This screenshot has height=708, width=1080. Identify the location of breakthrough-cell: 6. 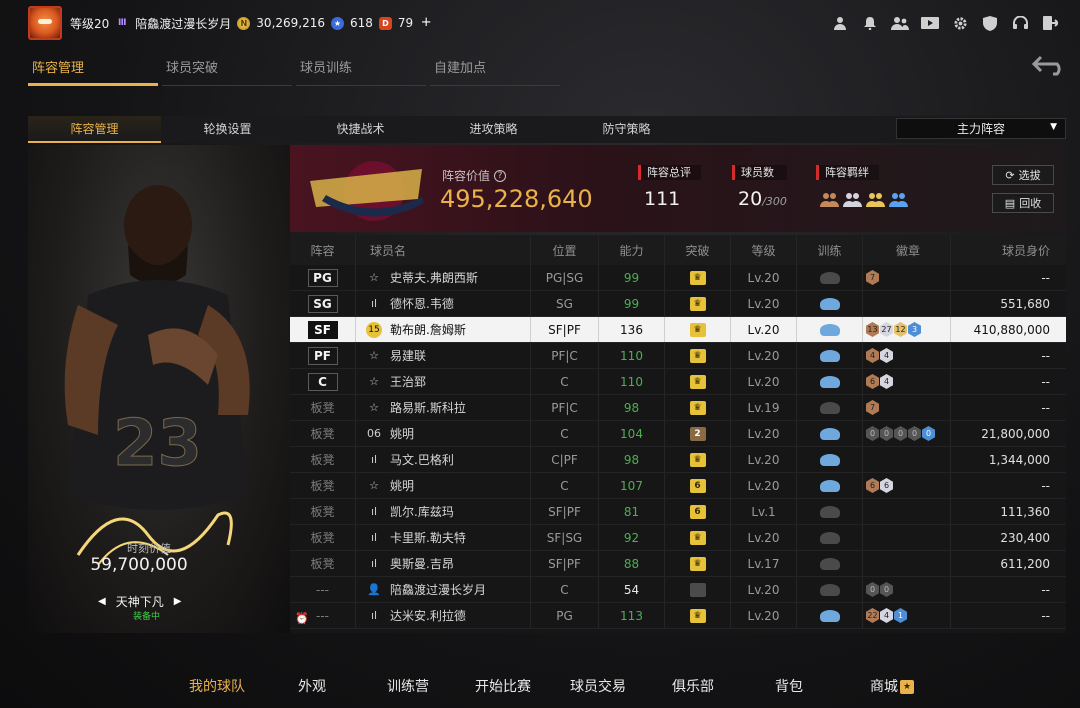
(698, 485).